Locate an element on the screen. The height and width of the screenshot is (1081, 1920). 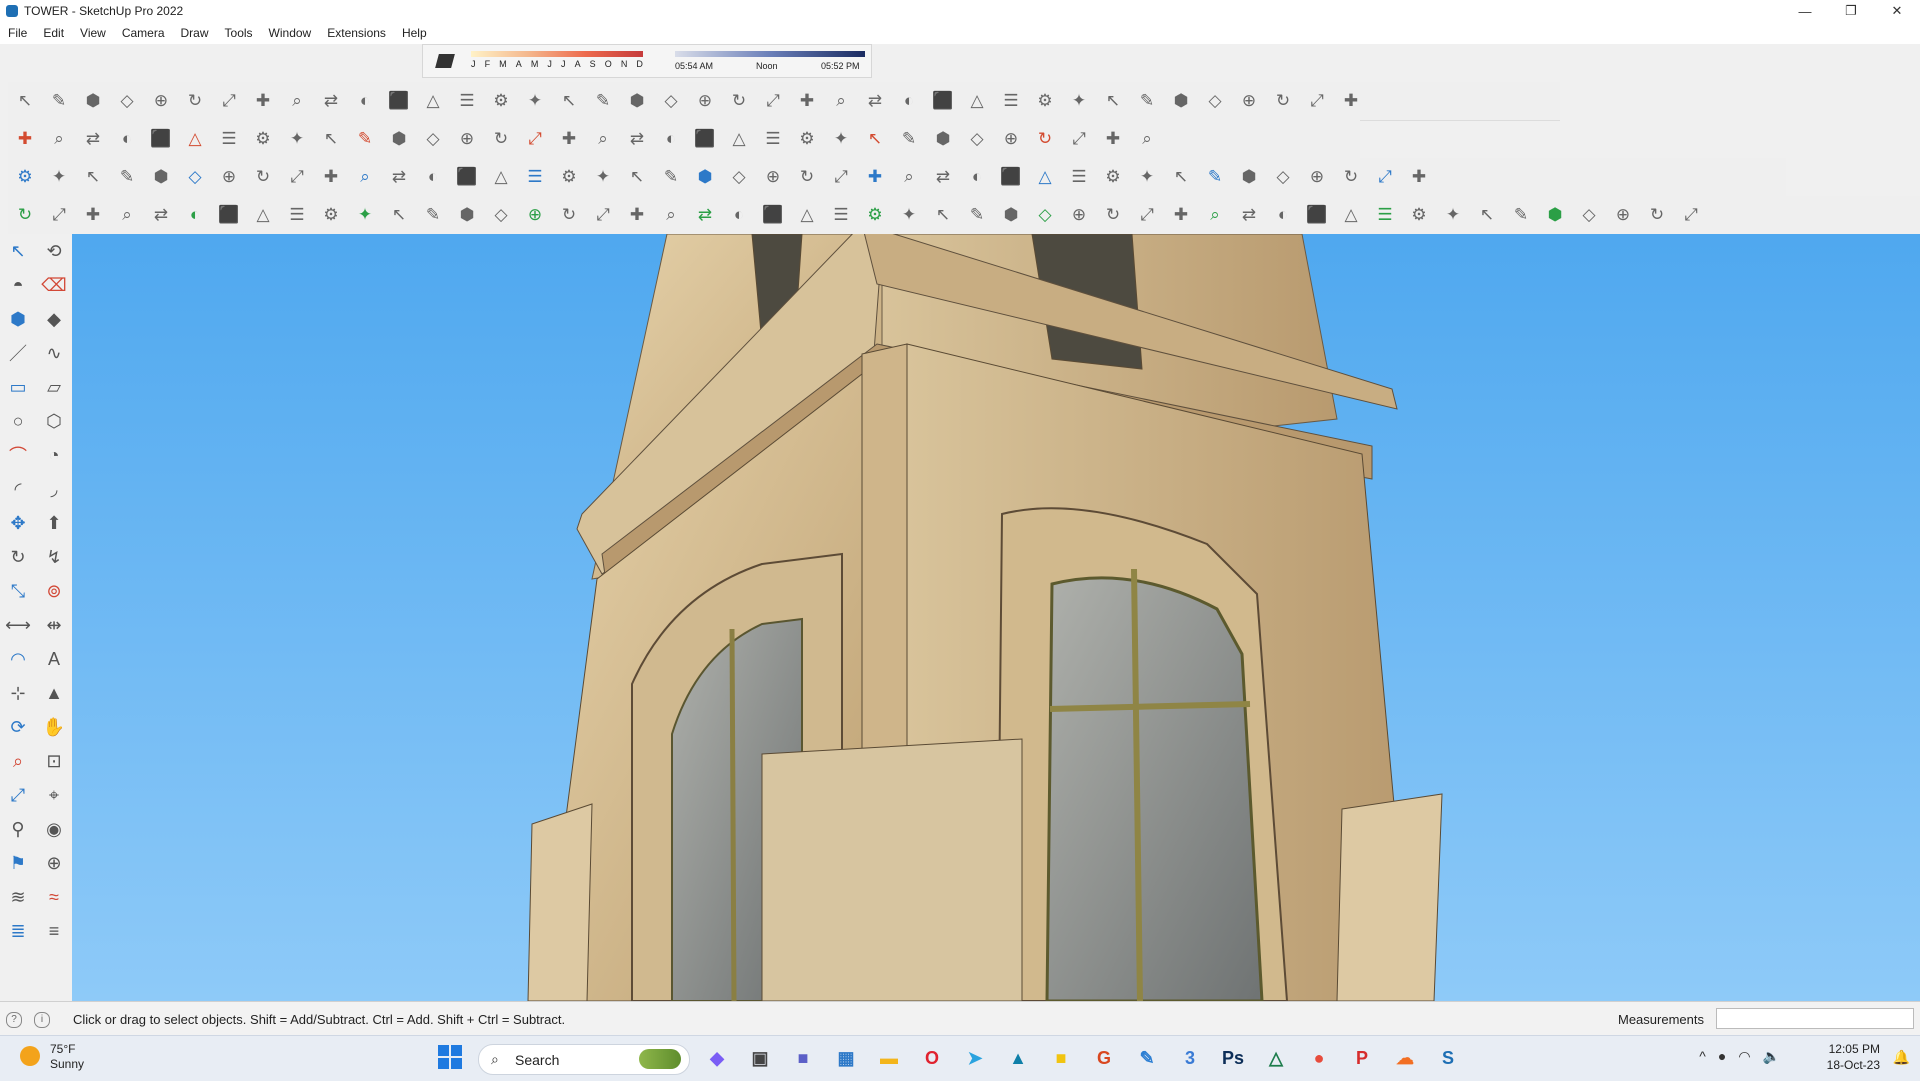
minimize-button: — is located at coordinates (1805, 11).